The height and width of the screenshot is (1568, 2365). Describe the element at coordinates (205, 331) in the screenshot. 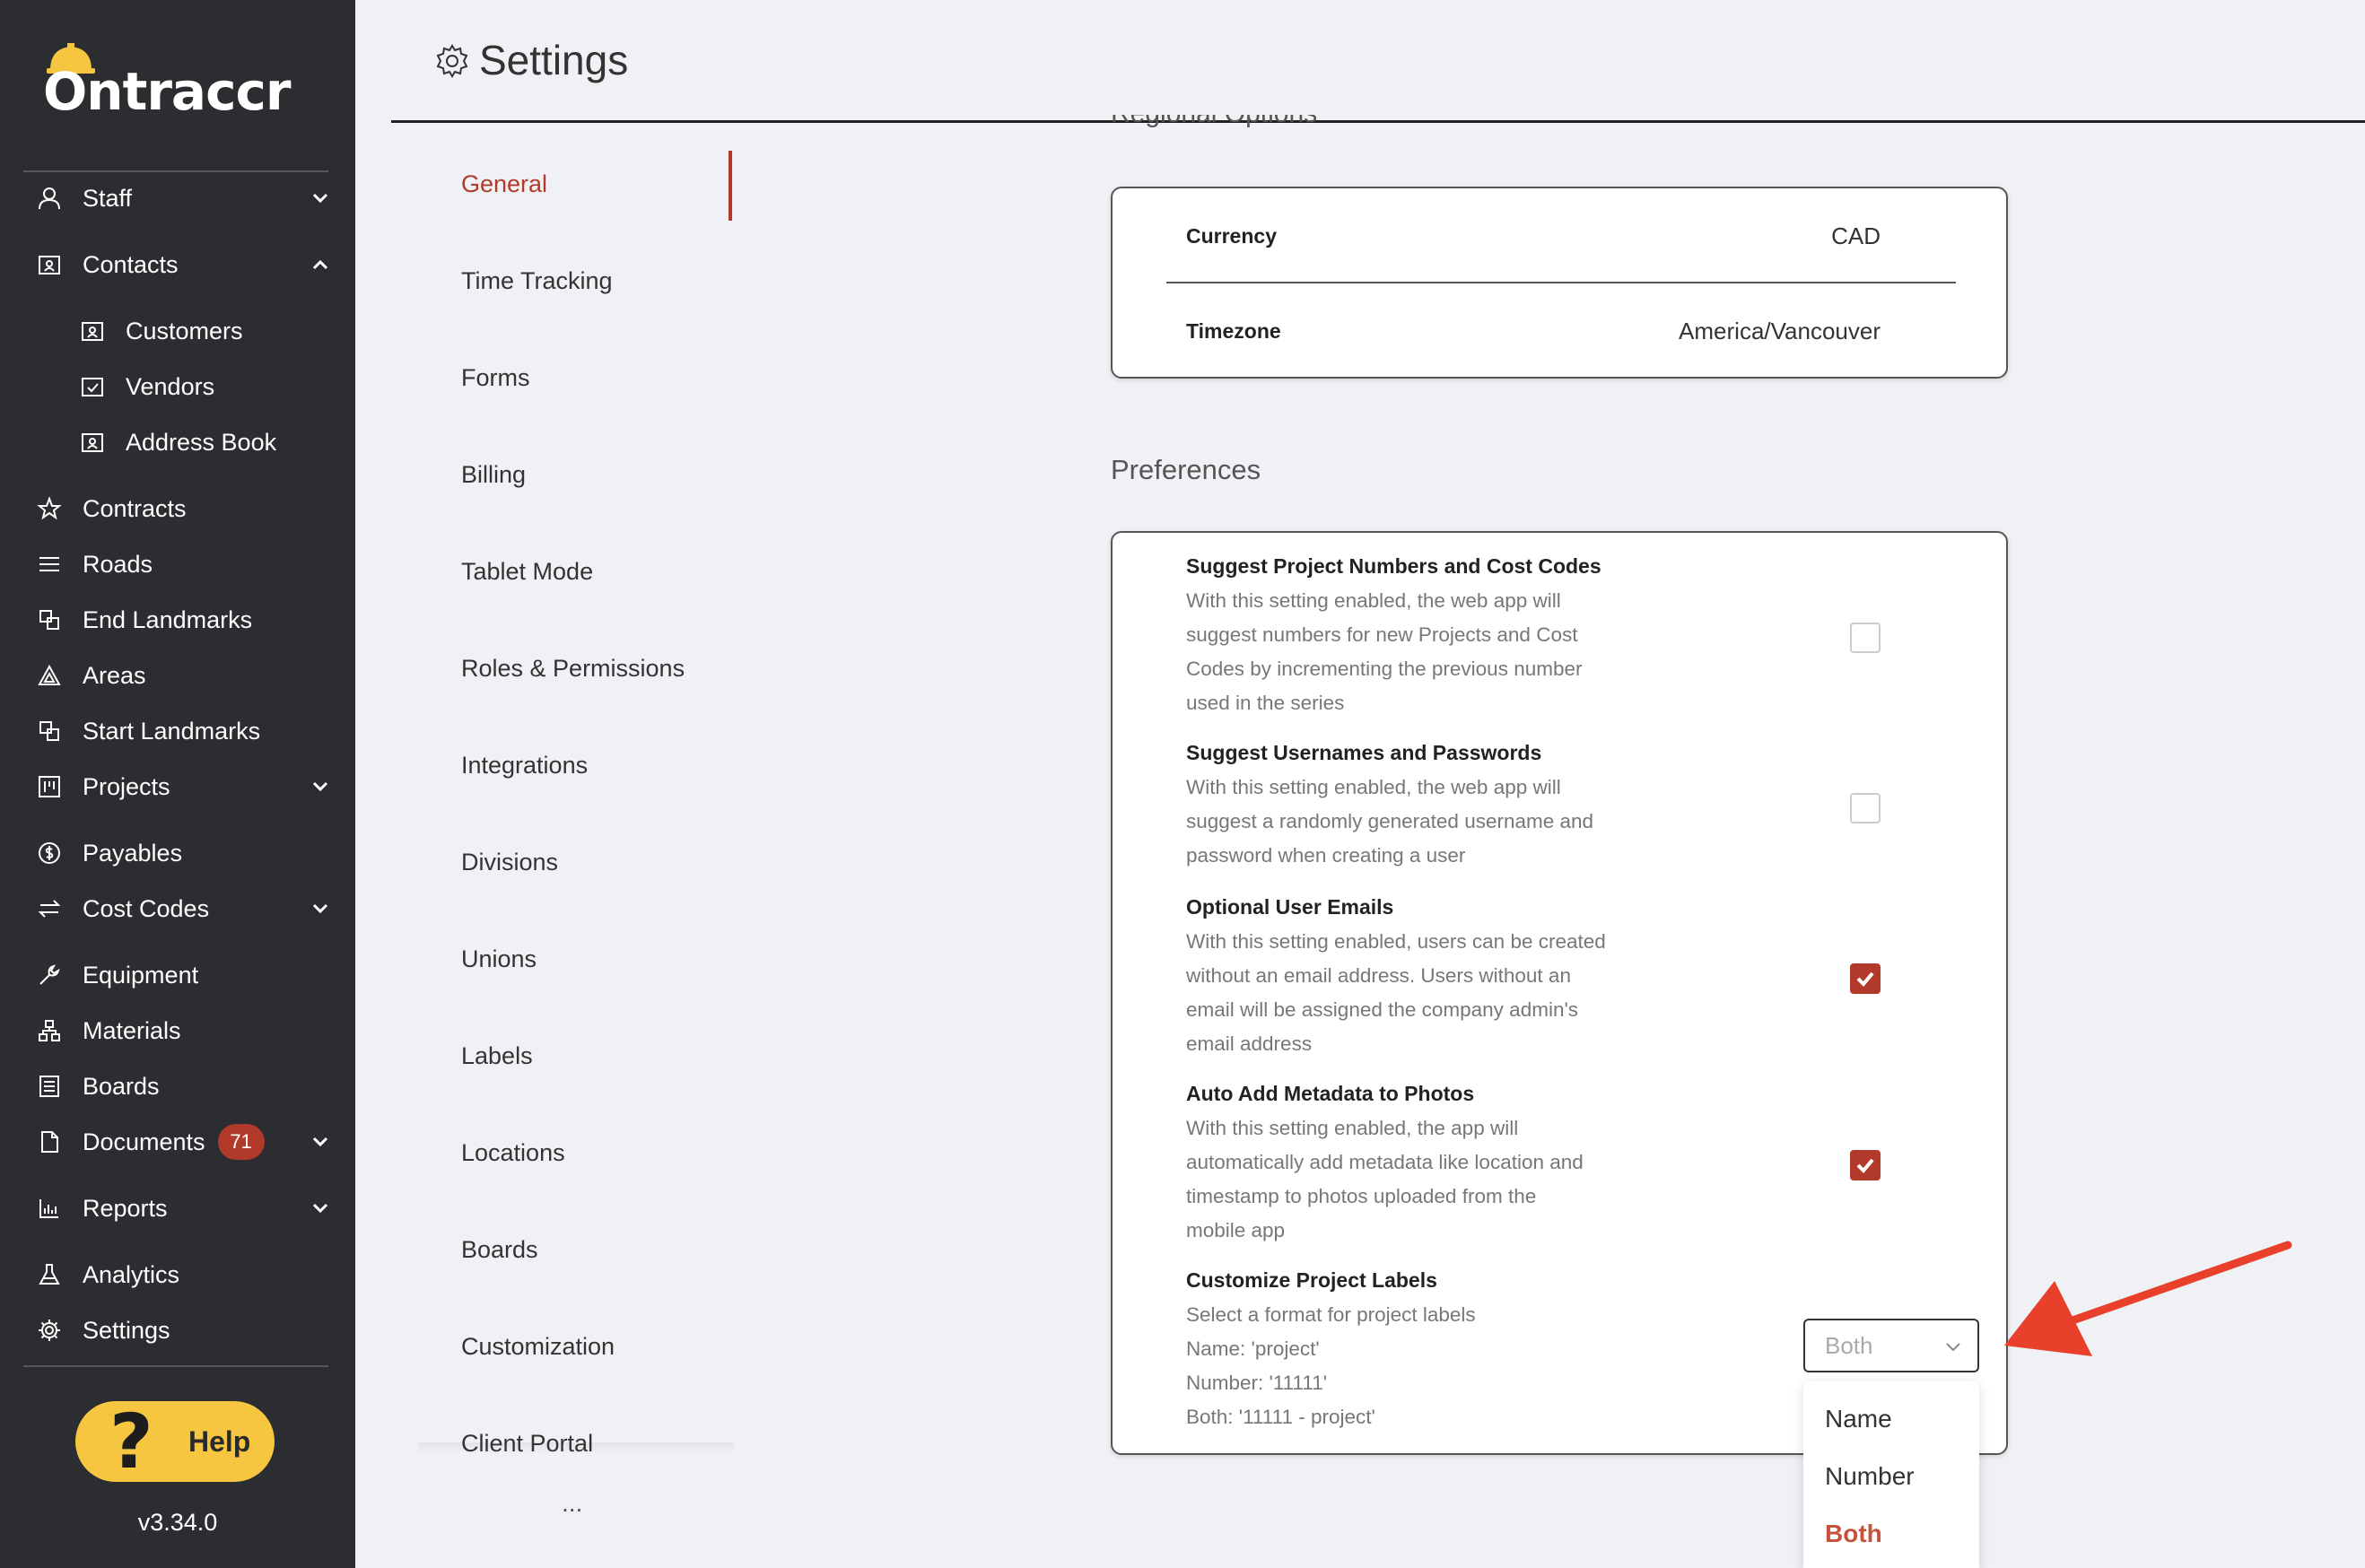

I see `sidebar-item-customers: Customers` at that location.